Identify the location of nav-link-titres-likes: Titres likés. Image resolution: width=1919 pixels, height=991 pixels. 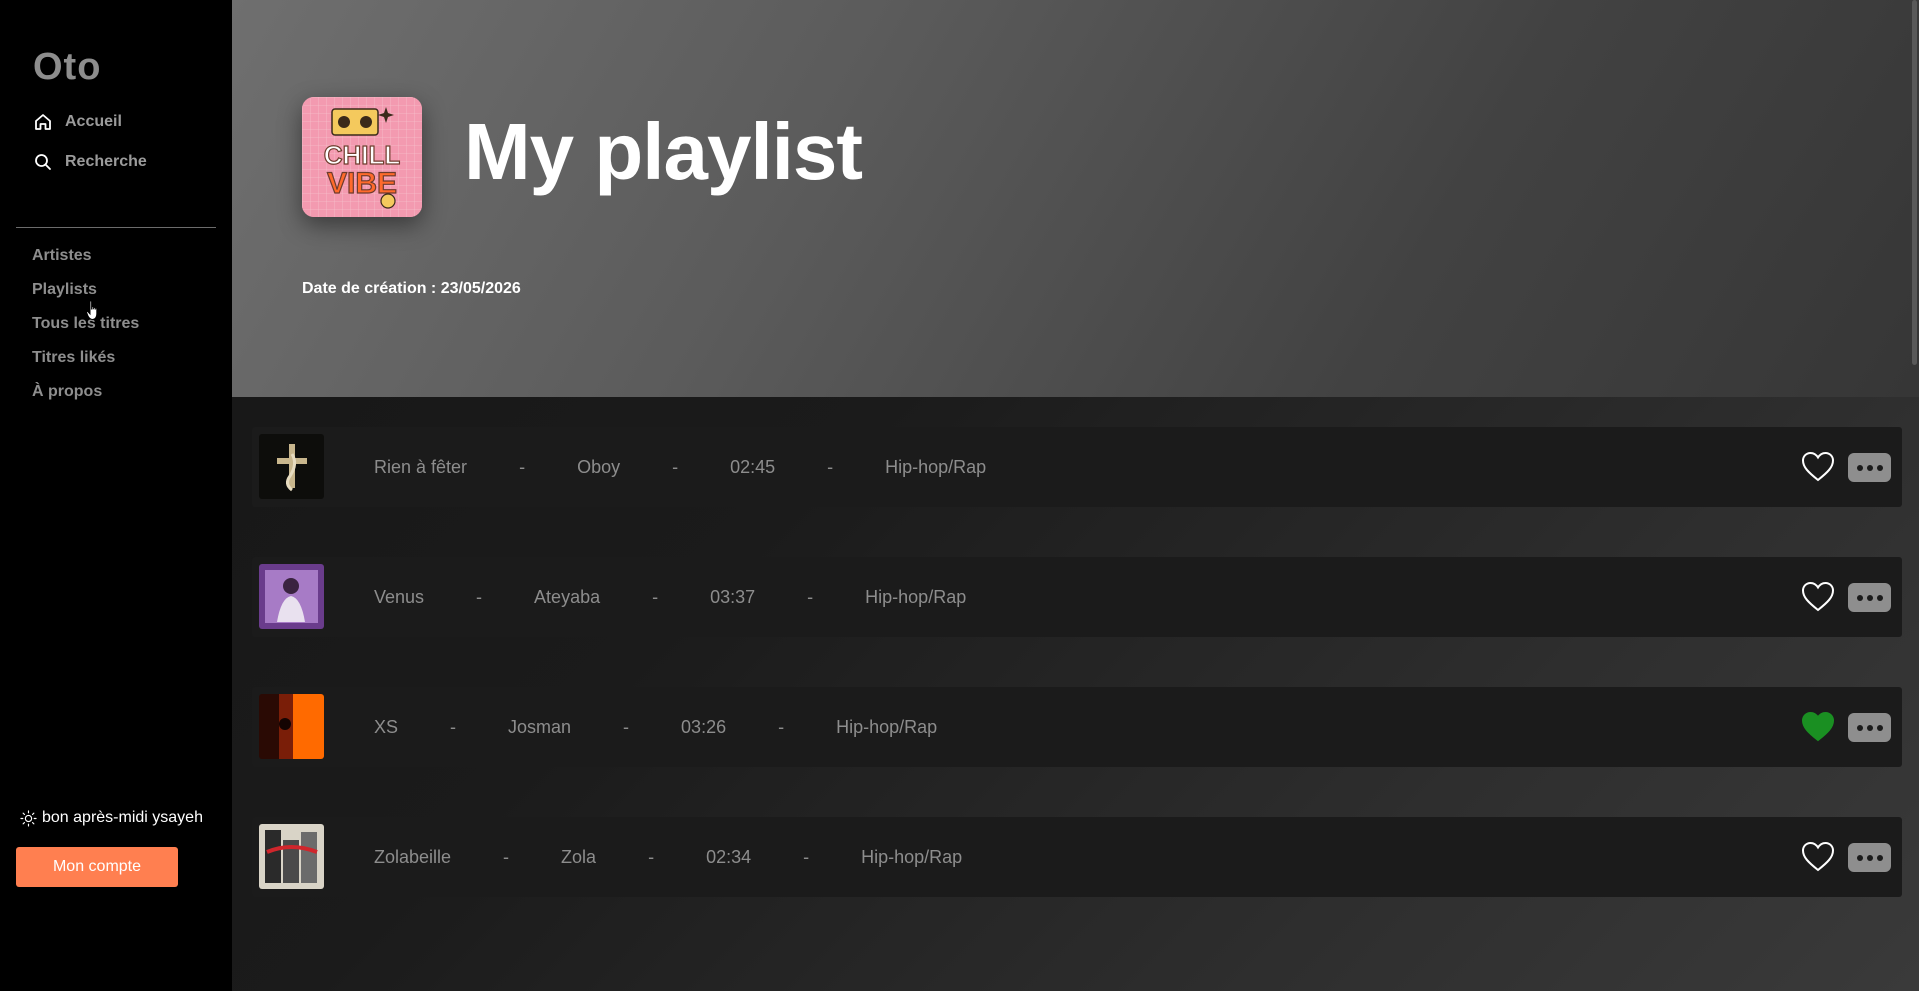
(85, 365).